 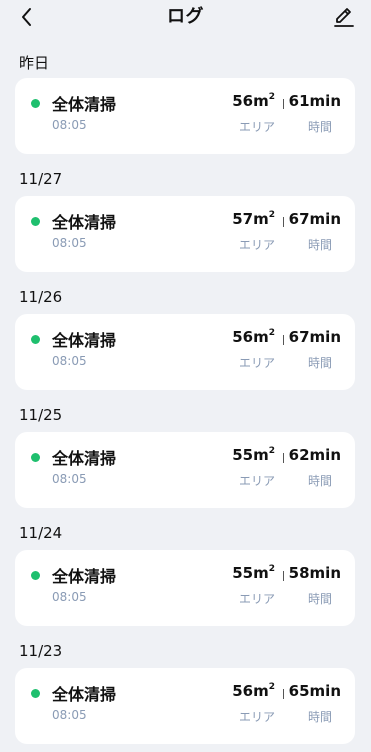 I want to click on log-card: 全体清掃 08:05 56m2 67min エリア 時間, so click(x=185, y=352).